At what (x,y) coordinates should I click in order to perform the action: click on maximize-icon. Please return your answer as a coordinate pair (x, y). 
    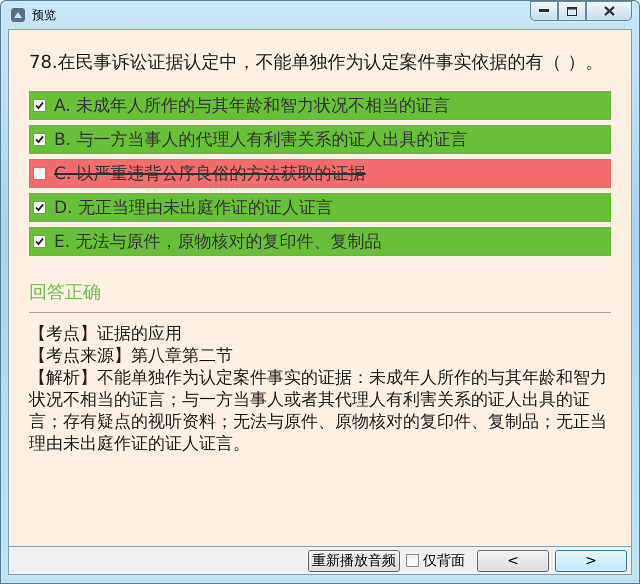
    Looking at the image, I should click on (572, 11).